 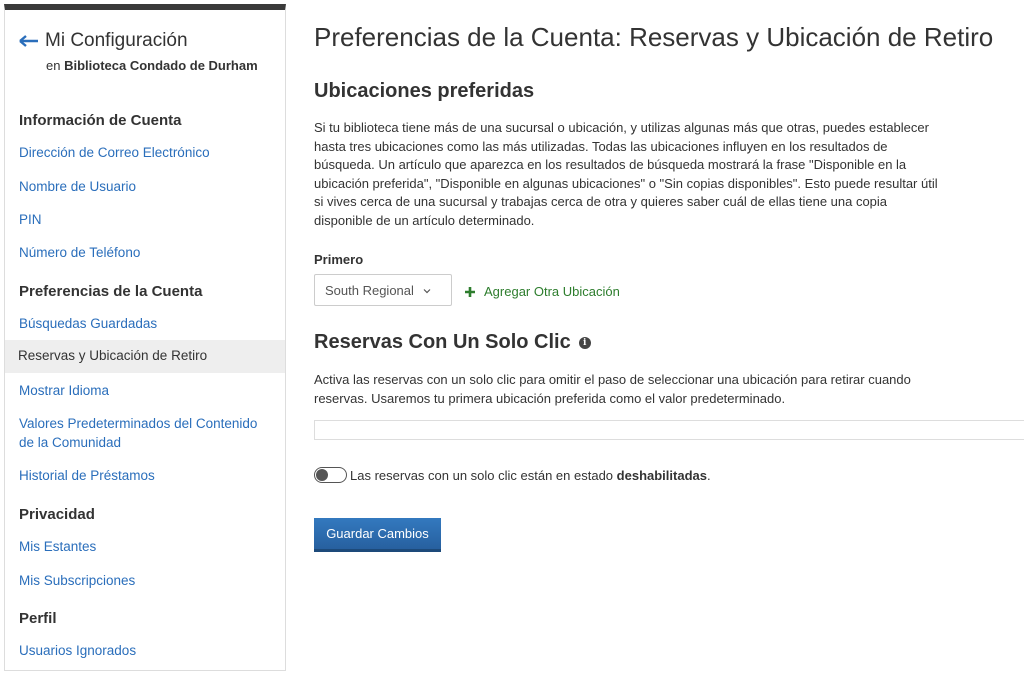 I want to click on library-name: en Biblioteca Condado de Durham, so click(x=152, y=65).